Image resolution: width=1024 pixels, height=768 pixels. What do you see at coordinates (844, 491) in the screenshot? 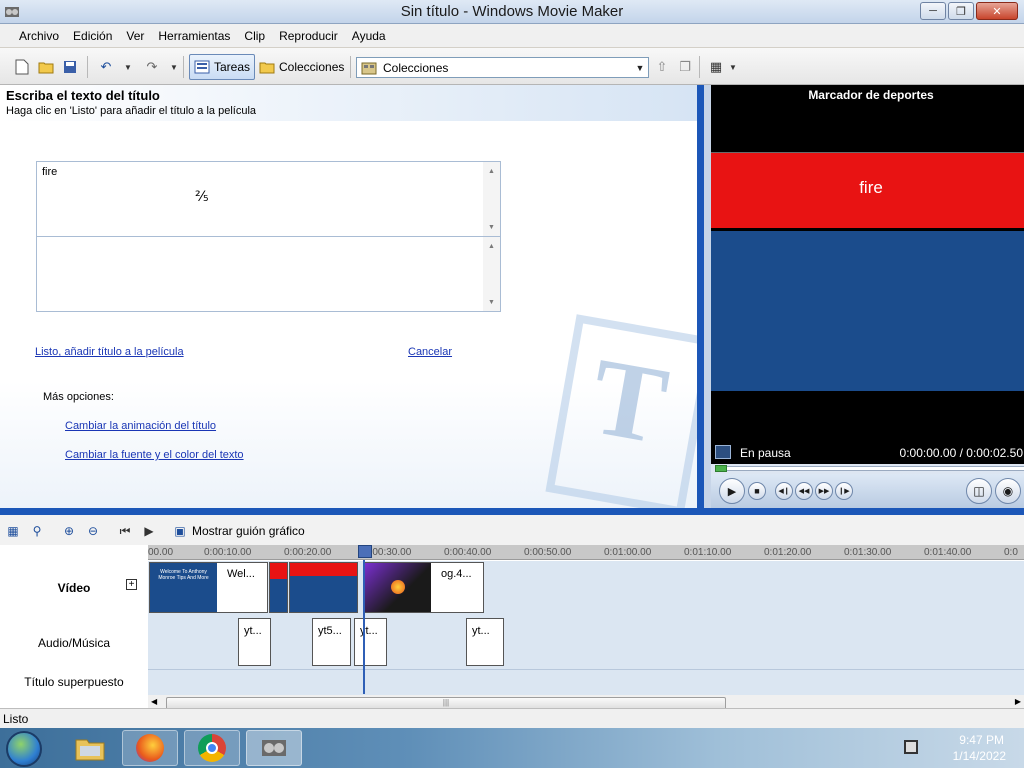
I see `next-frame-button: ❙▶` at bounding box center [844, 491].